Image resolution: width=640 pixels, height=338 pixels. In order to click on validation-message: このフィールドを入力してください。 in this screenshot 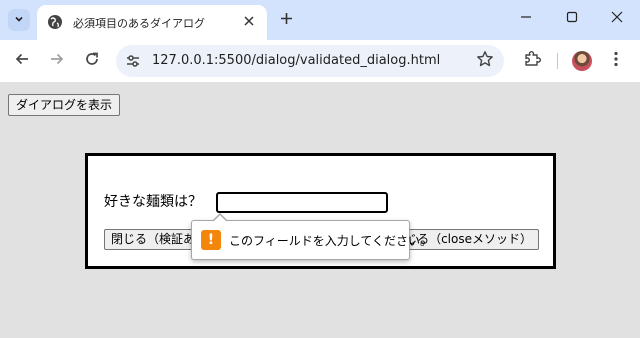, I will do `click(331, 241)`.